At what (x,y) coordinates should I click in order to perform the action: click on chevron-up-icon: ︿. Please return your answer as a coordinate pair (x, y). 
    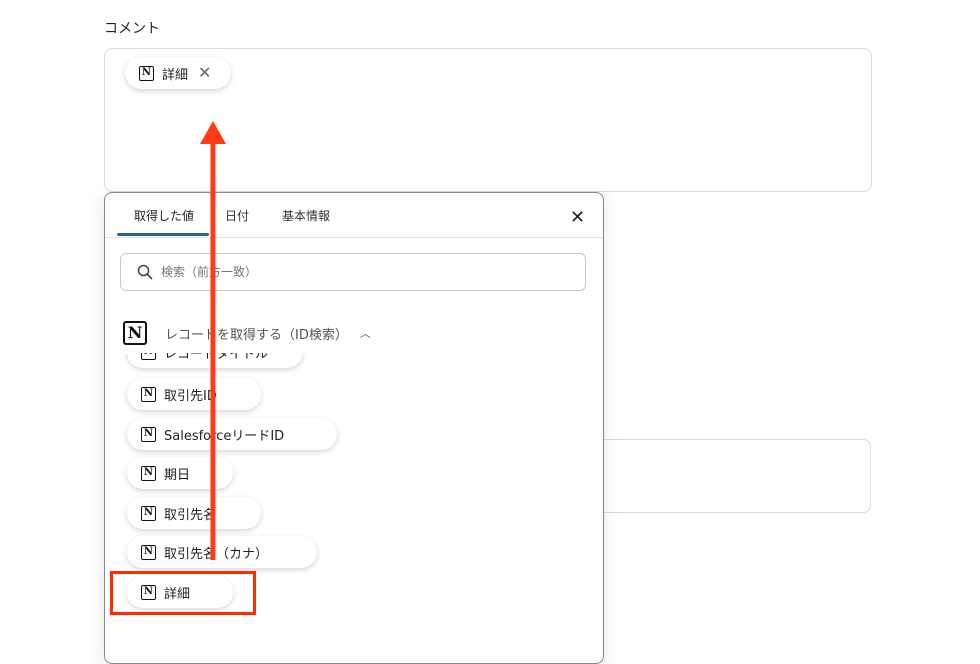
    Looking at the image, I should click on (365, 333).